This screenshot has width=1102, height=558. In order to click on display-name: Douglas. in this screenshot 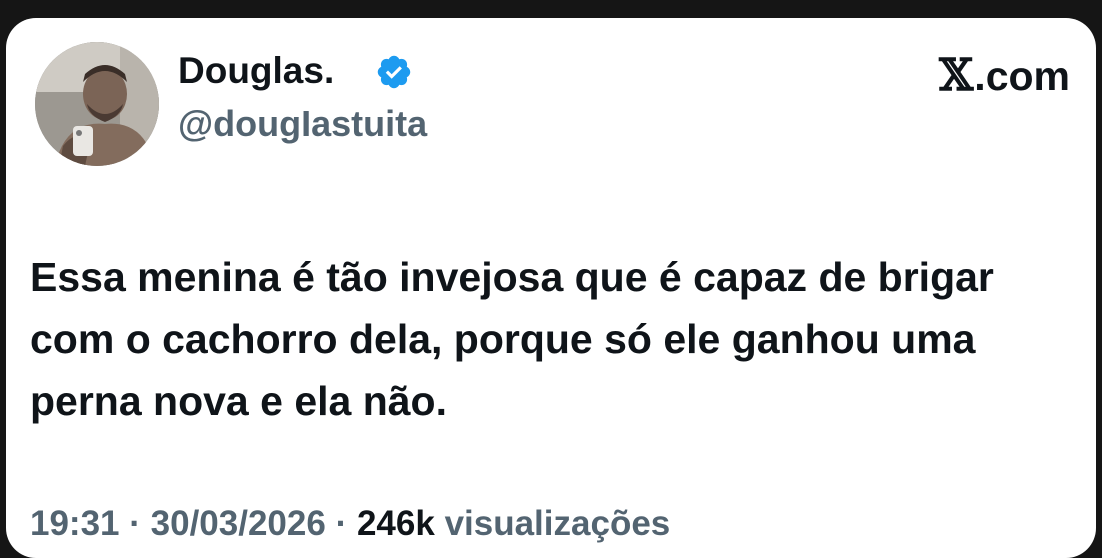, I will do `click(256, 70)`.